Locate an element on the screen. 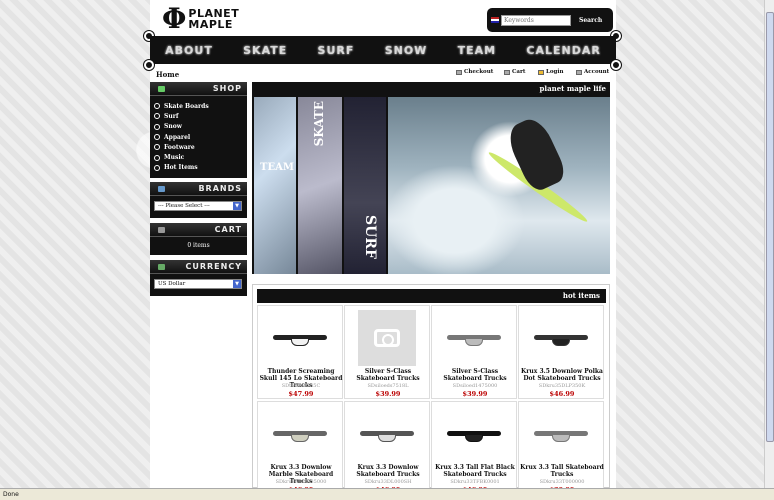  account-icon is located at coordinates (579, 72).